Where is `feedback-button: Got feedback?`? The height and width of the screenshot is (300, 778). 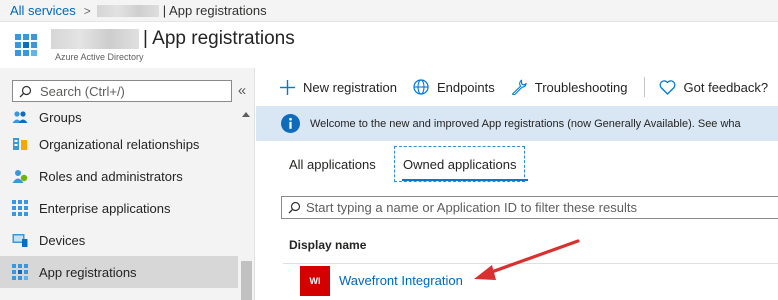
feedback-button: Got feedback? is located at coordinates (714, 87).